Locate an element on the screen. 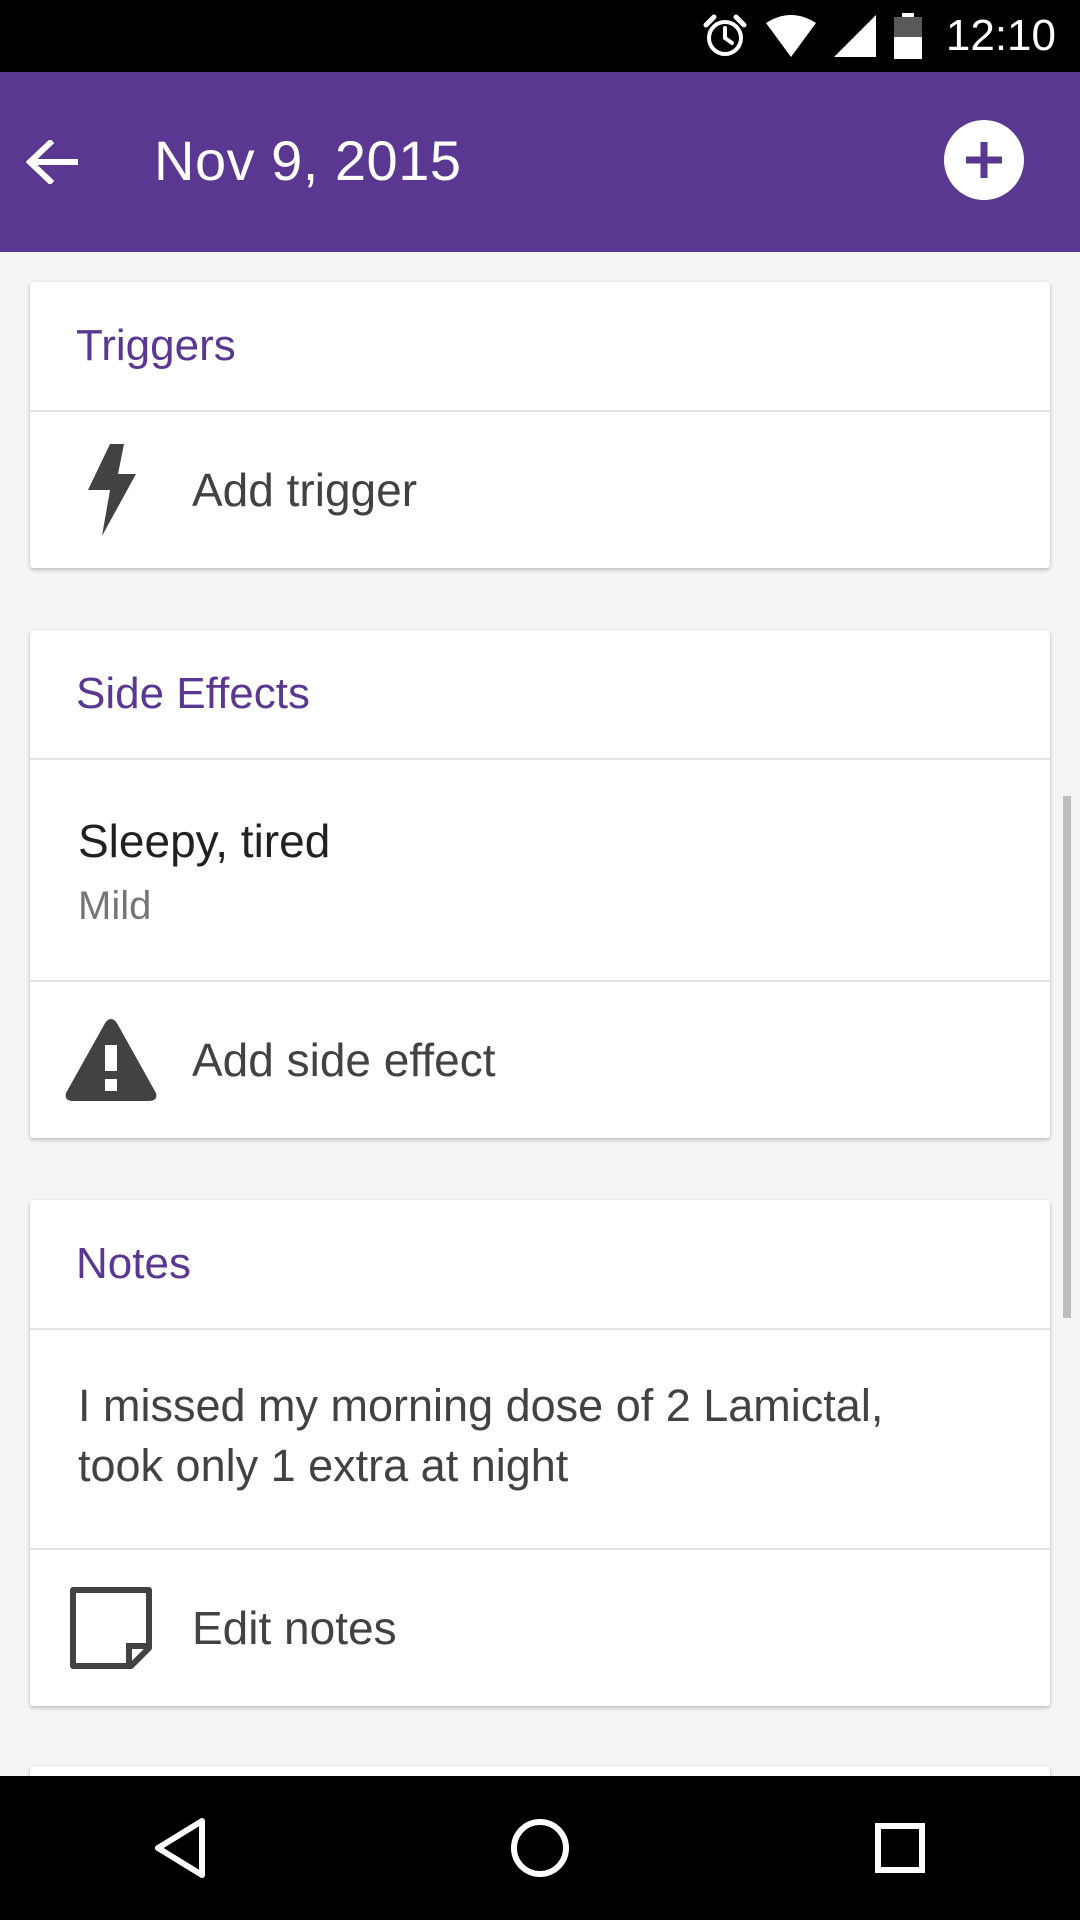  recents-square-icon is located at coordinates (900, 1848).